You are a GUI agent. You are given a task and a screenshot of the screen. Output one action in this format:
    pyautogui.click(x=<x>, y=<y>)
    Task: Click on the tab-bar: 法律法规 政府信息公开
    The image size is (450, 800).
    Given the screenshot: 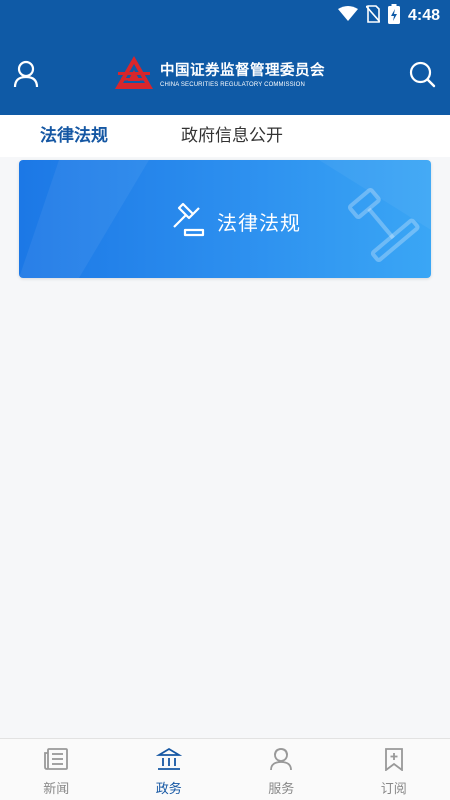 What is the action you would take?
    pyautogui.click(x=225, y=136)
    